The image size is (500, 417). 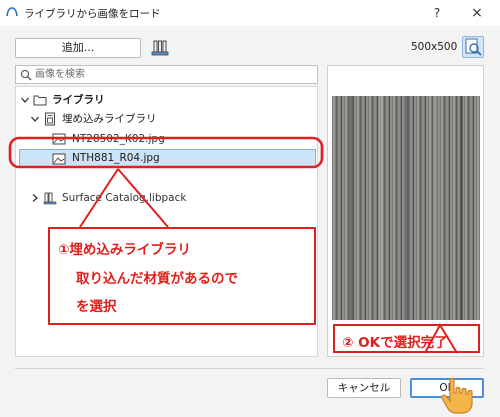 I want to click on cancel-button: キャンセル, so click(x=364, y=388).